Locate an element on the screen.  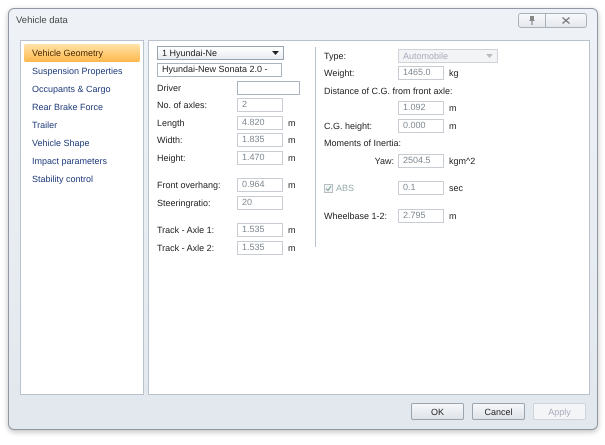
field-label: Driver is located at coordinates (169, 87).